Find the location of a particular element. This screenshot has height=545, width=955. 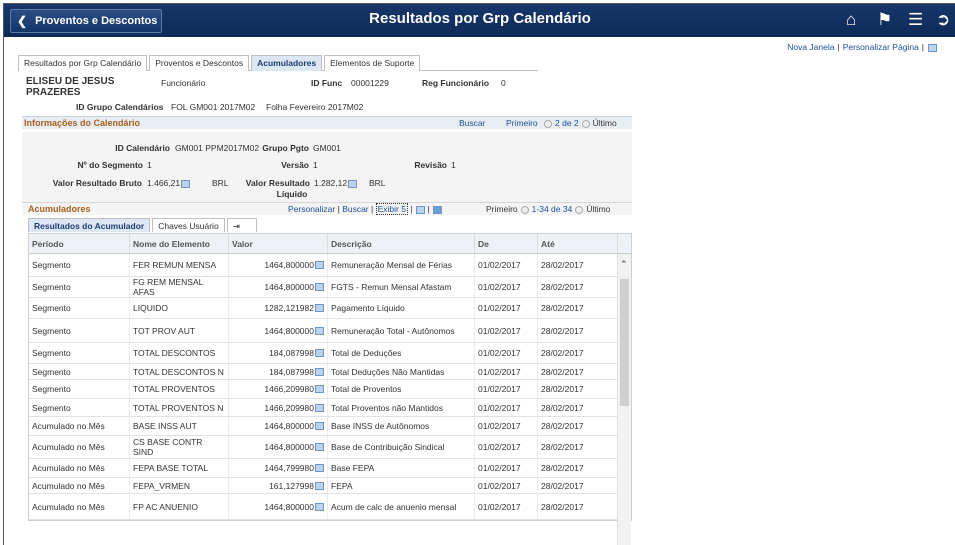

page-links: Nova Janela | Personalizar Página | is located at coordinates (862, 47).